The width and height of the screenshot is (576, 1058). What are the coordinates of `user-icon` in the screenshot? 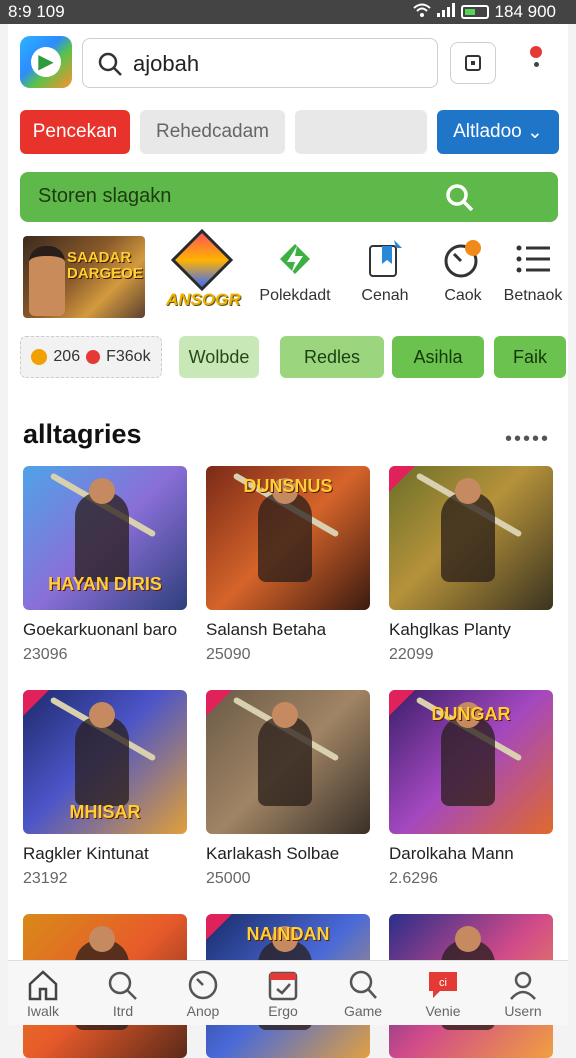 It's located at (523, 985).